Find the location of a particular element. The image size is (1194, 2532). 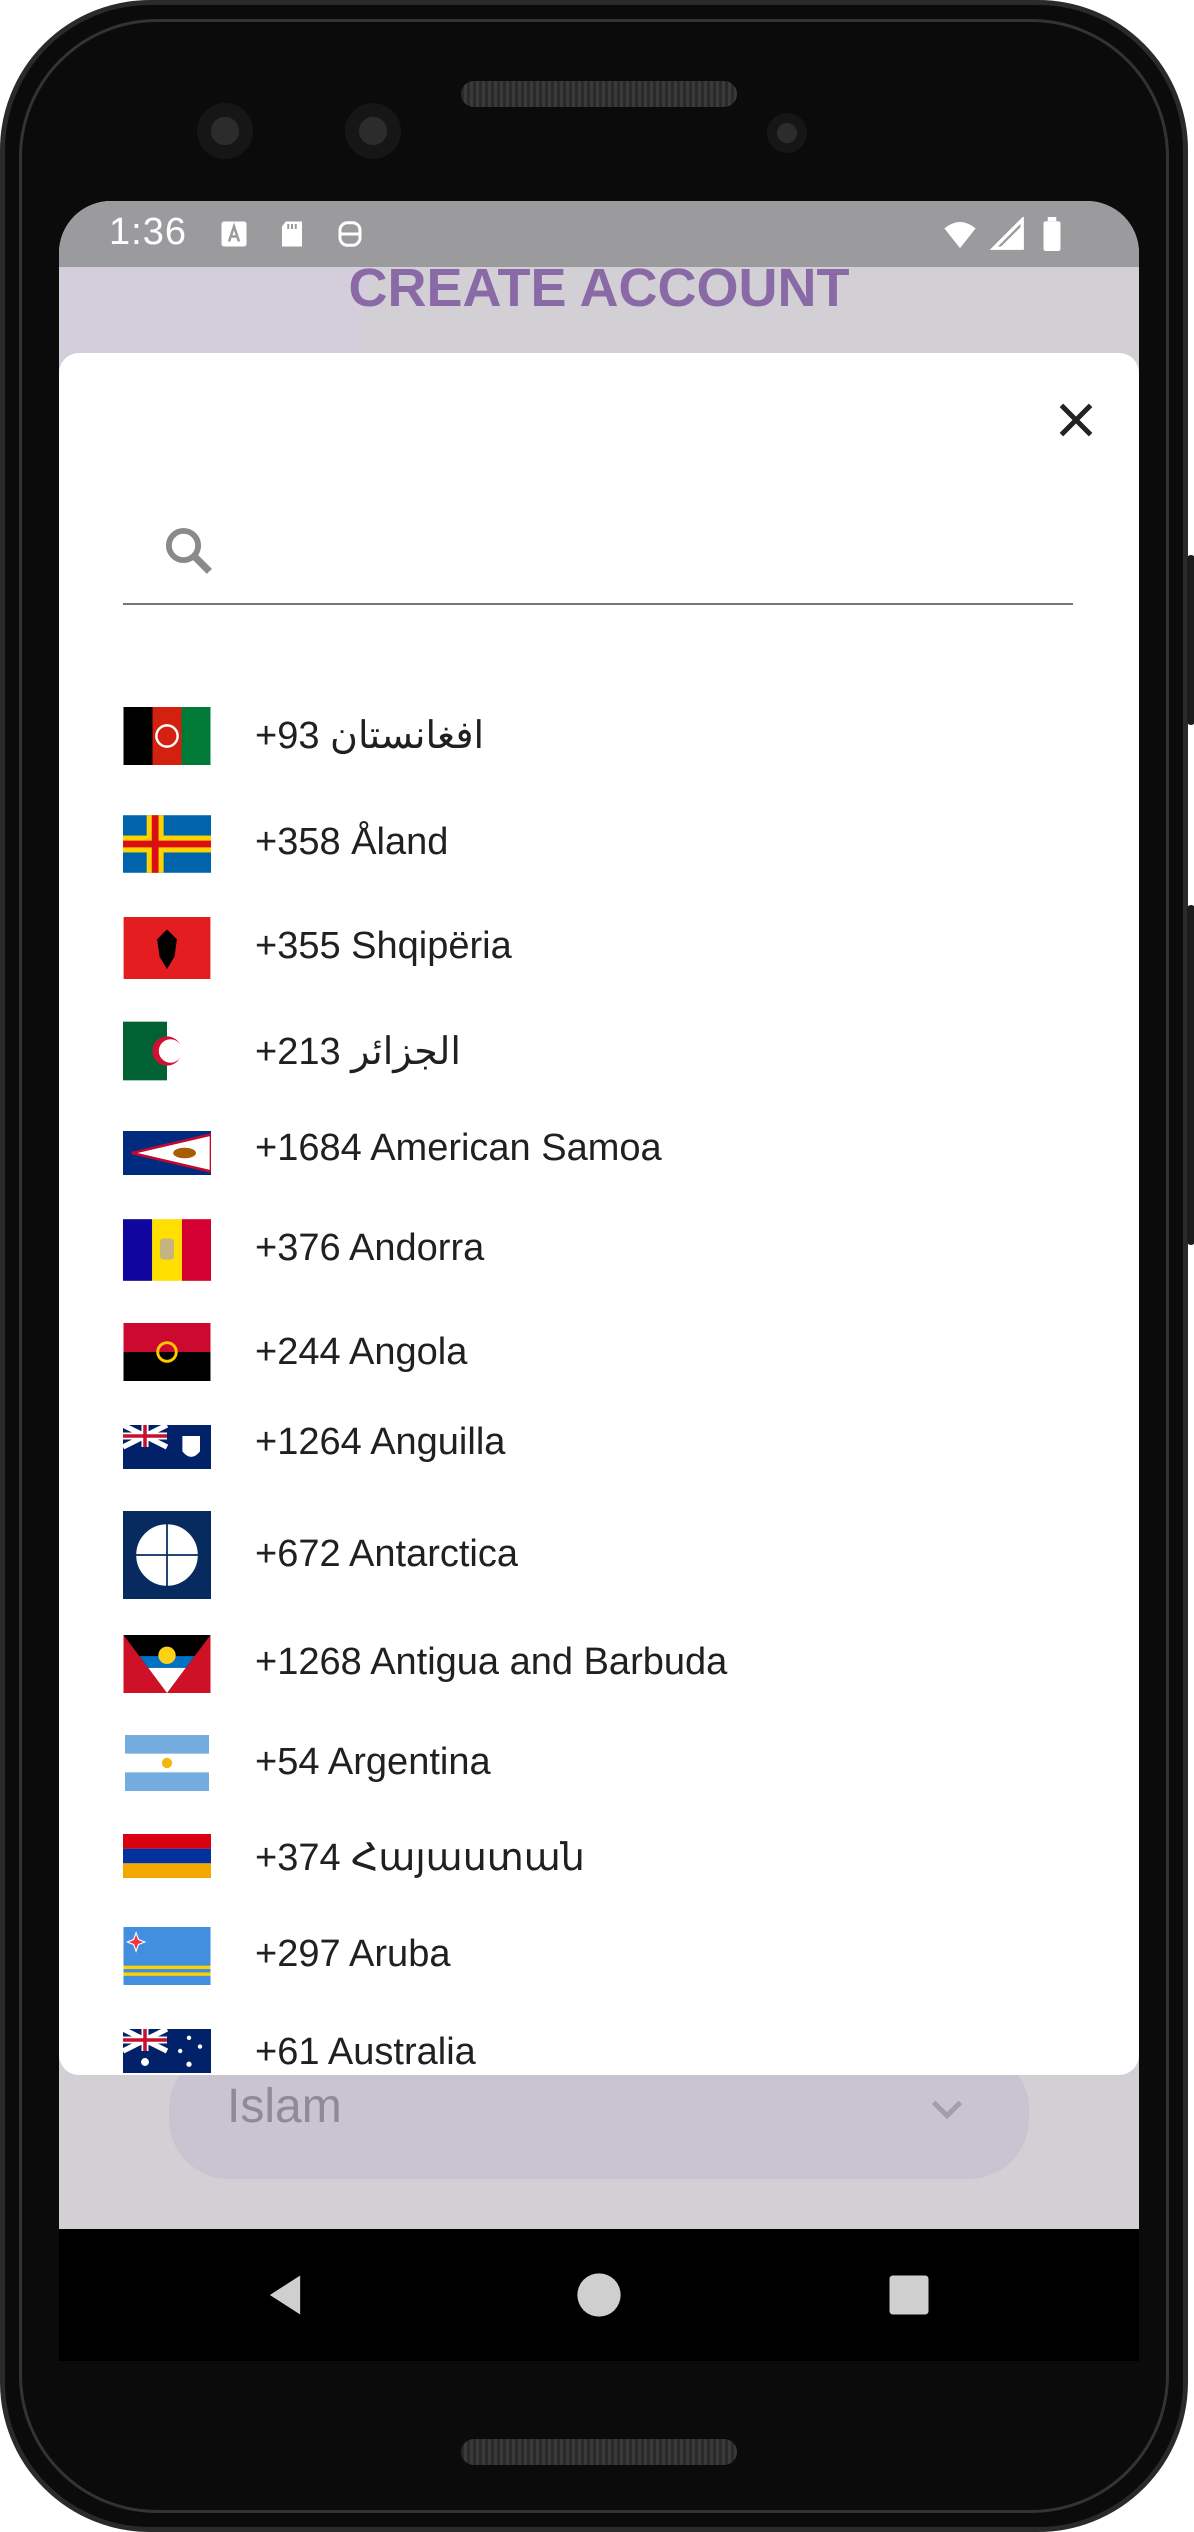

country-item-australia: +61 Australia is located at coordinates (598, 2048).